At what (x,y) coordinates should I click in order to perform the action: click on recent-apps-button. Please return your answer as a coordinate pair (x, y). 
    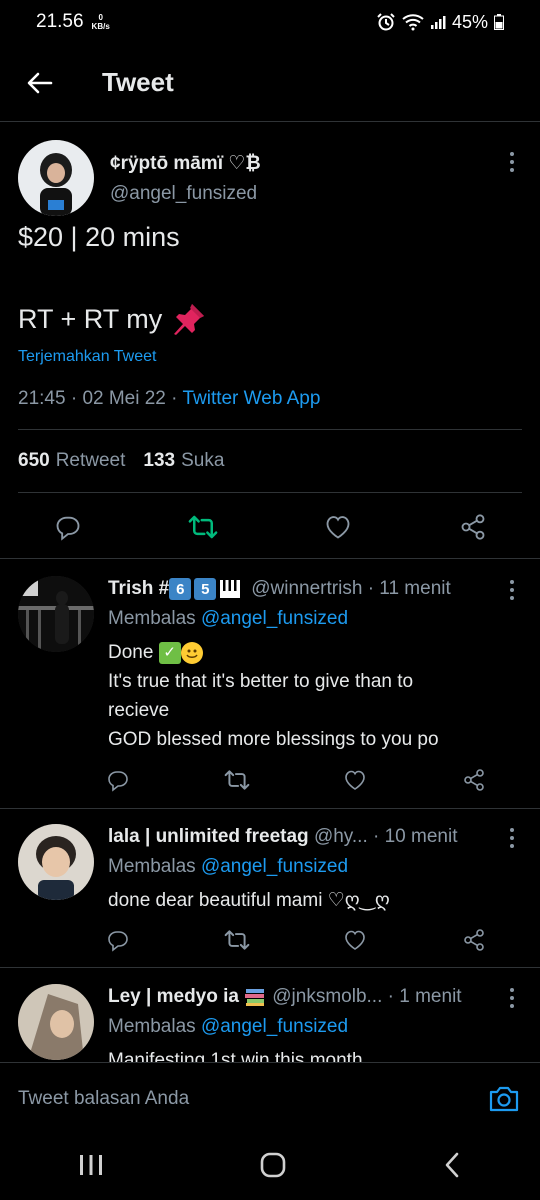
    Looking at the image, I should click on (91, 1167).